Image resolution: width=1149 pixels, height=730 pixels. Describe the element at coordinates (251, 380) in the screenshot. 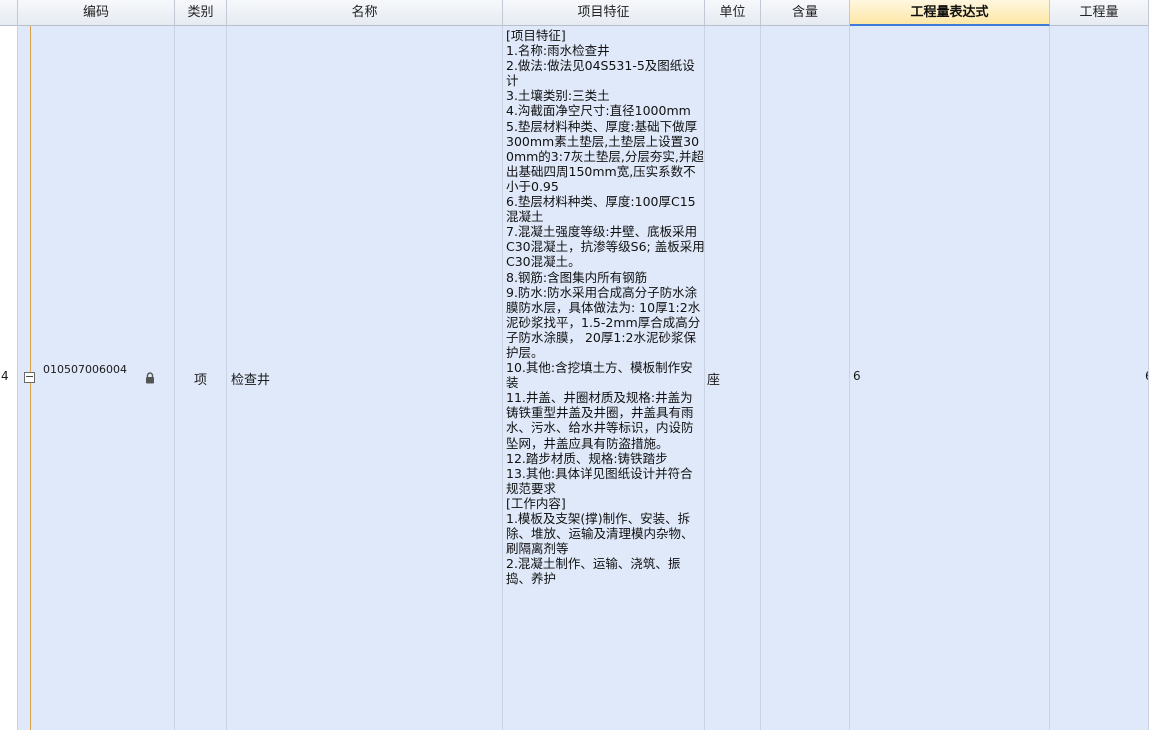

I see `name-value: 检查井` at that location.